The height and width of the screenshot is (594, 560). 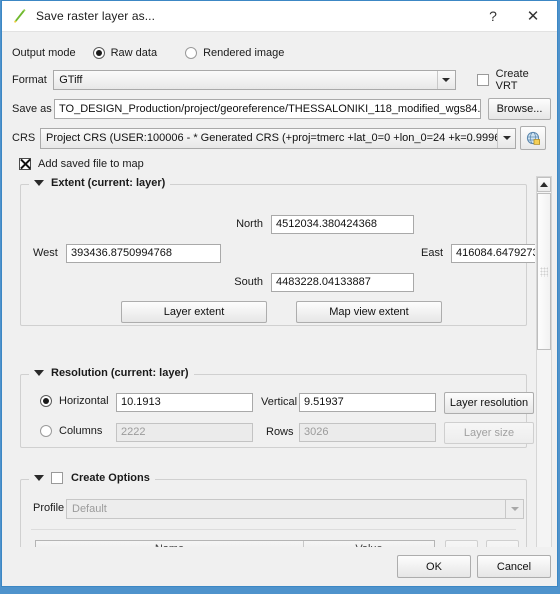 I want to click on grip-icon, so click(x=544, y=271).